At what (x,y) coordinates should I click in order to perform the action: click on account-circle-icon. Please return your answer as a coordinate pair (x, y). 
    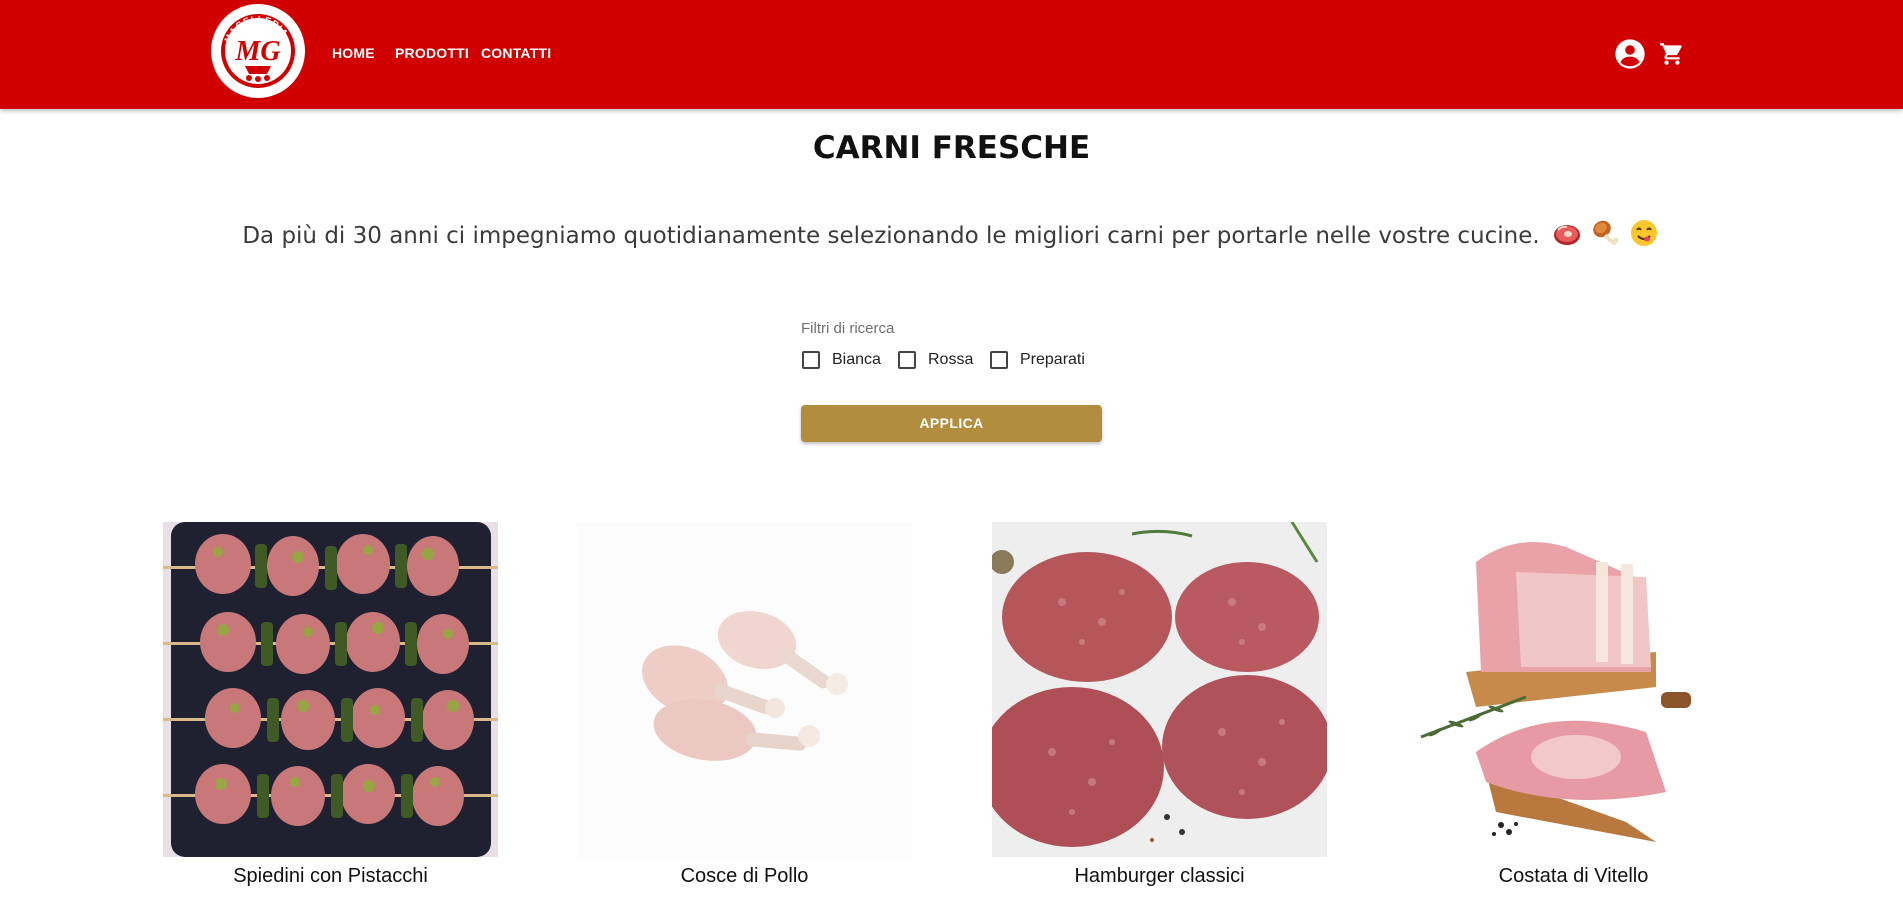
    Looking at the image, I should click on (1630, 54).